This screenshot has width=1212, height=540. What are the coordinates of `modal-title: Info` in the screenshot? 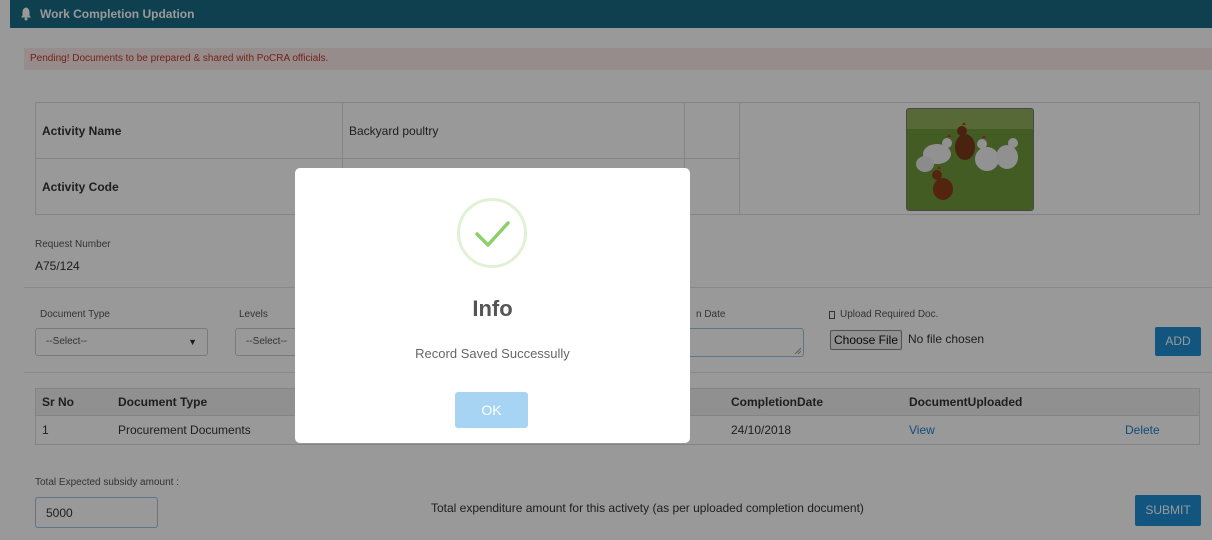 It's located at (492, 308).